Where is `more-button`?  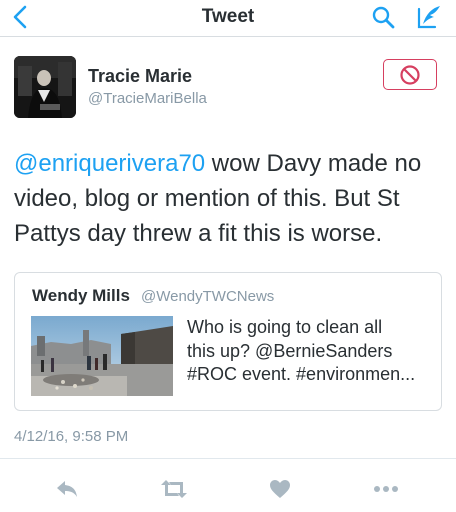
more-button is located at coordinates (386, 489).